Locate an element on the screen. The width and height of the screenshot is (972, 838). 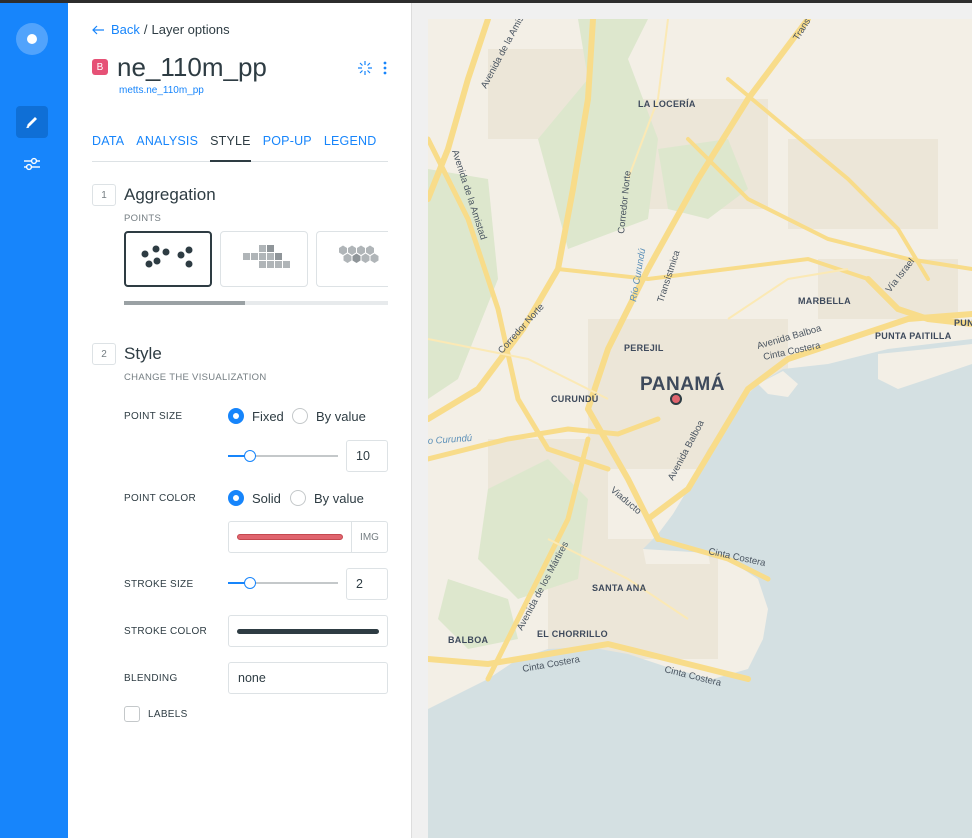
more-options-icon is located at coordinates (385, 68).